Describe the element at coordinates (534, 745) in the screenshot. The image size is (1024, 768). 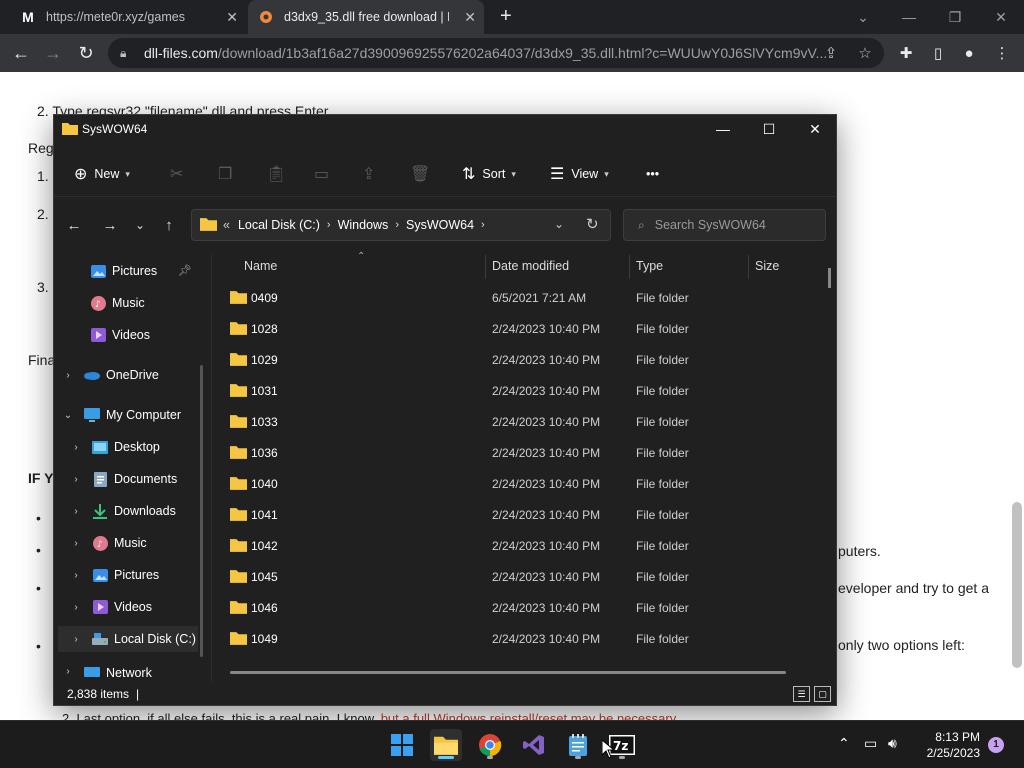
I see `visual-studio-icon` at that location.